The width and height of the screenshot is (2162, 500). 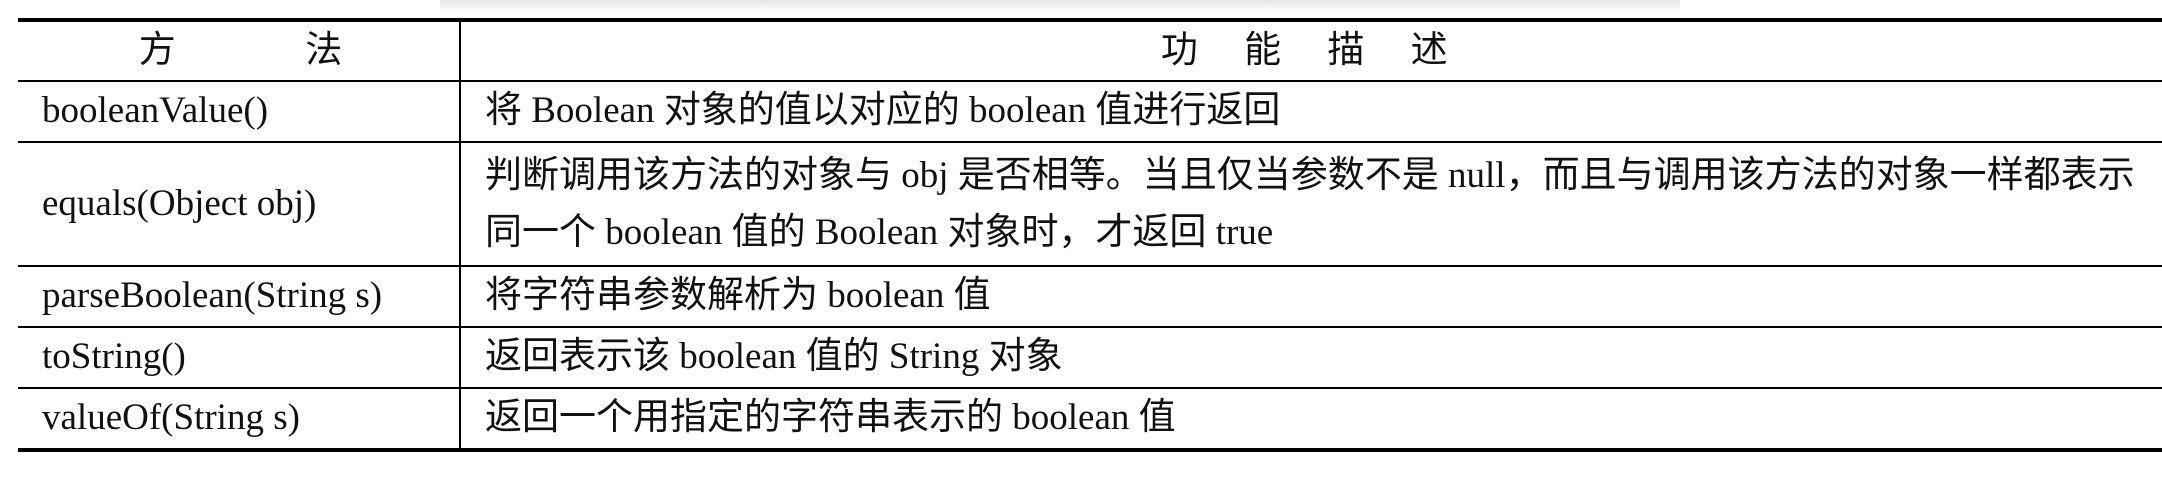 I want to click on description-cell: 返回表示该 boolean 值的 String 对象, so click(x=1310, y=357).